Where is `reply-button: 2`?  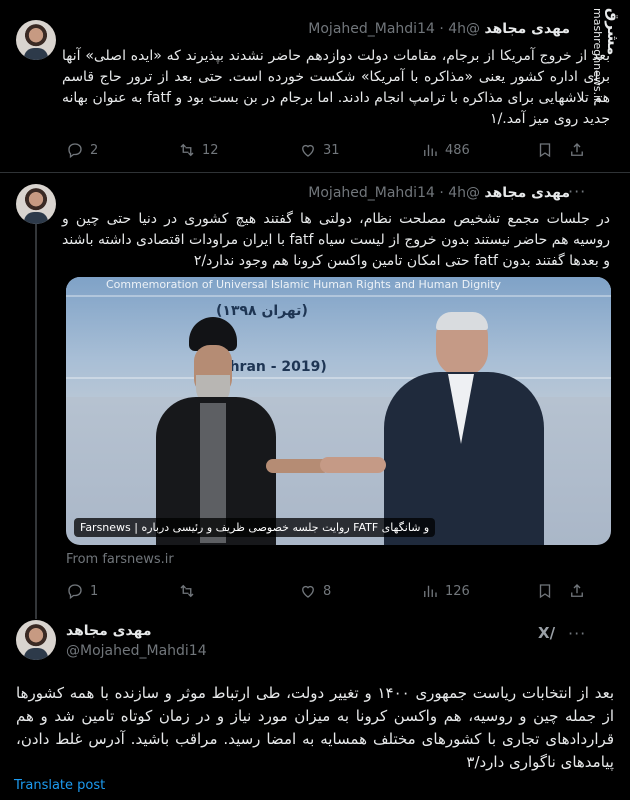 reply-button: 2 is located at coordinates (82, 150).